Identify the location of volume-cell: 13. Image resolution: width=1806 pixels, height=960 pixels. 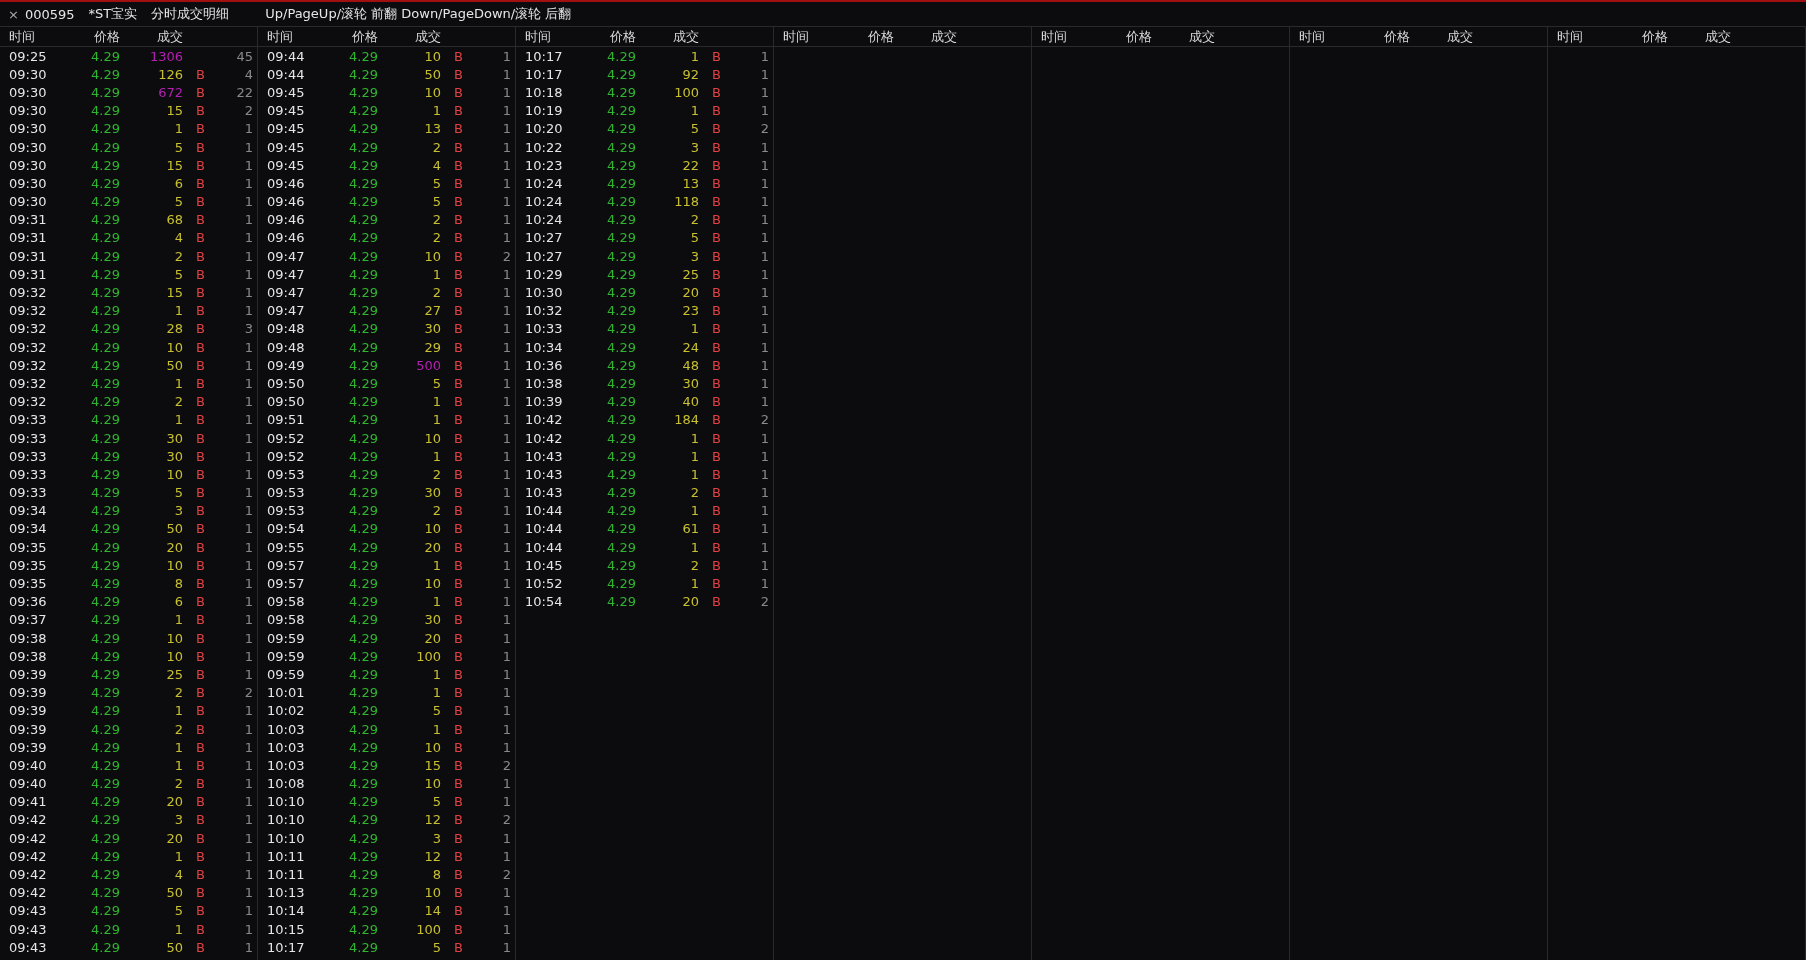
(690, 183).